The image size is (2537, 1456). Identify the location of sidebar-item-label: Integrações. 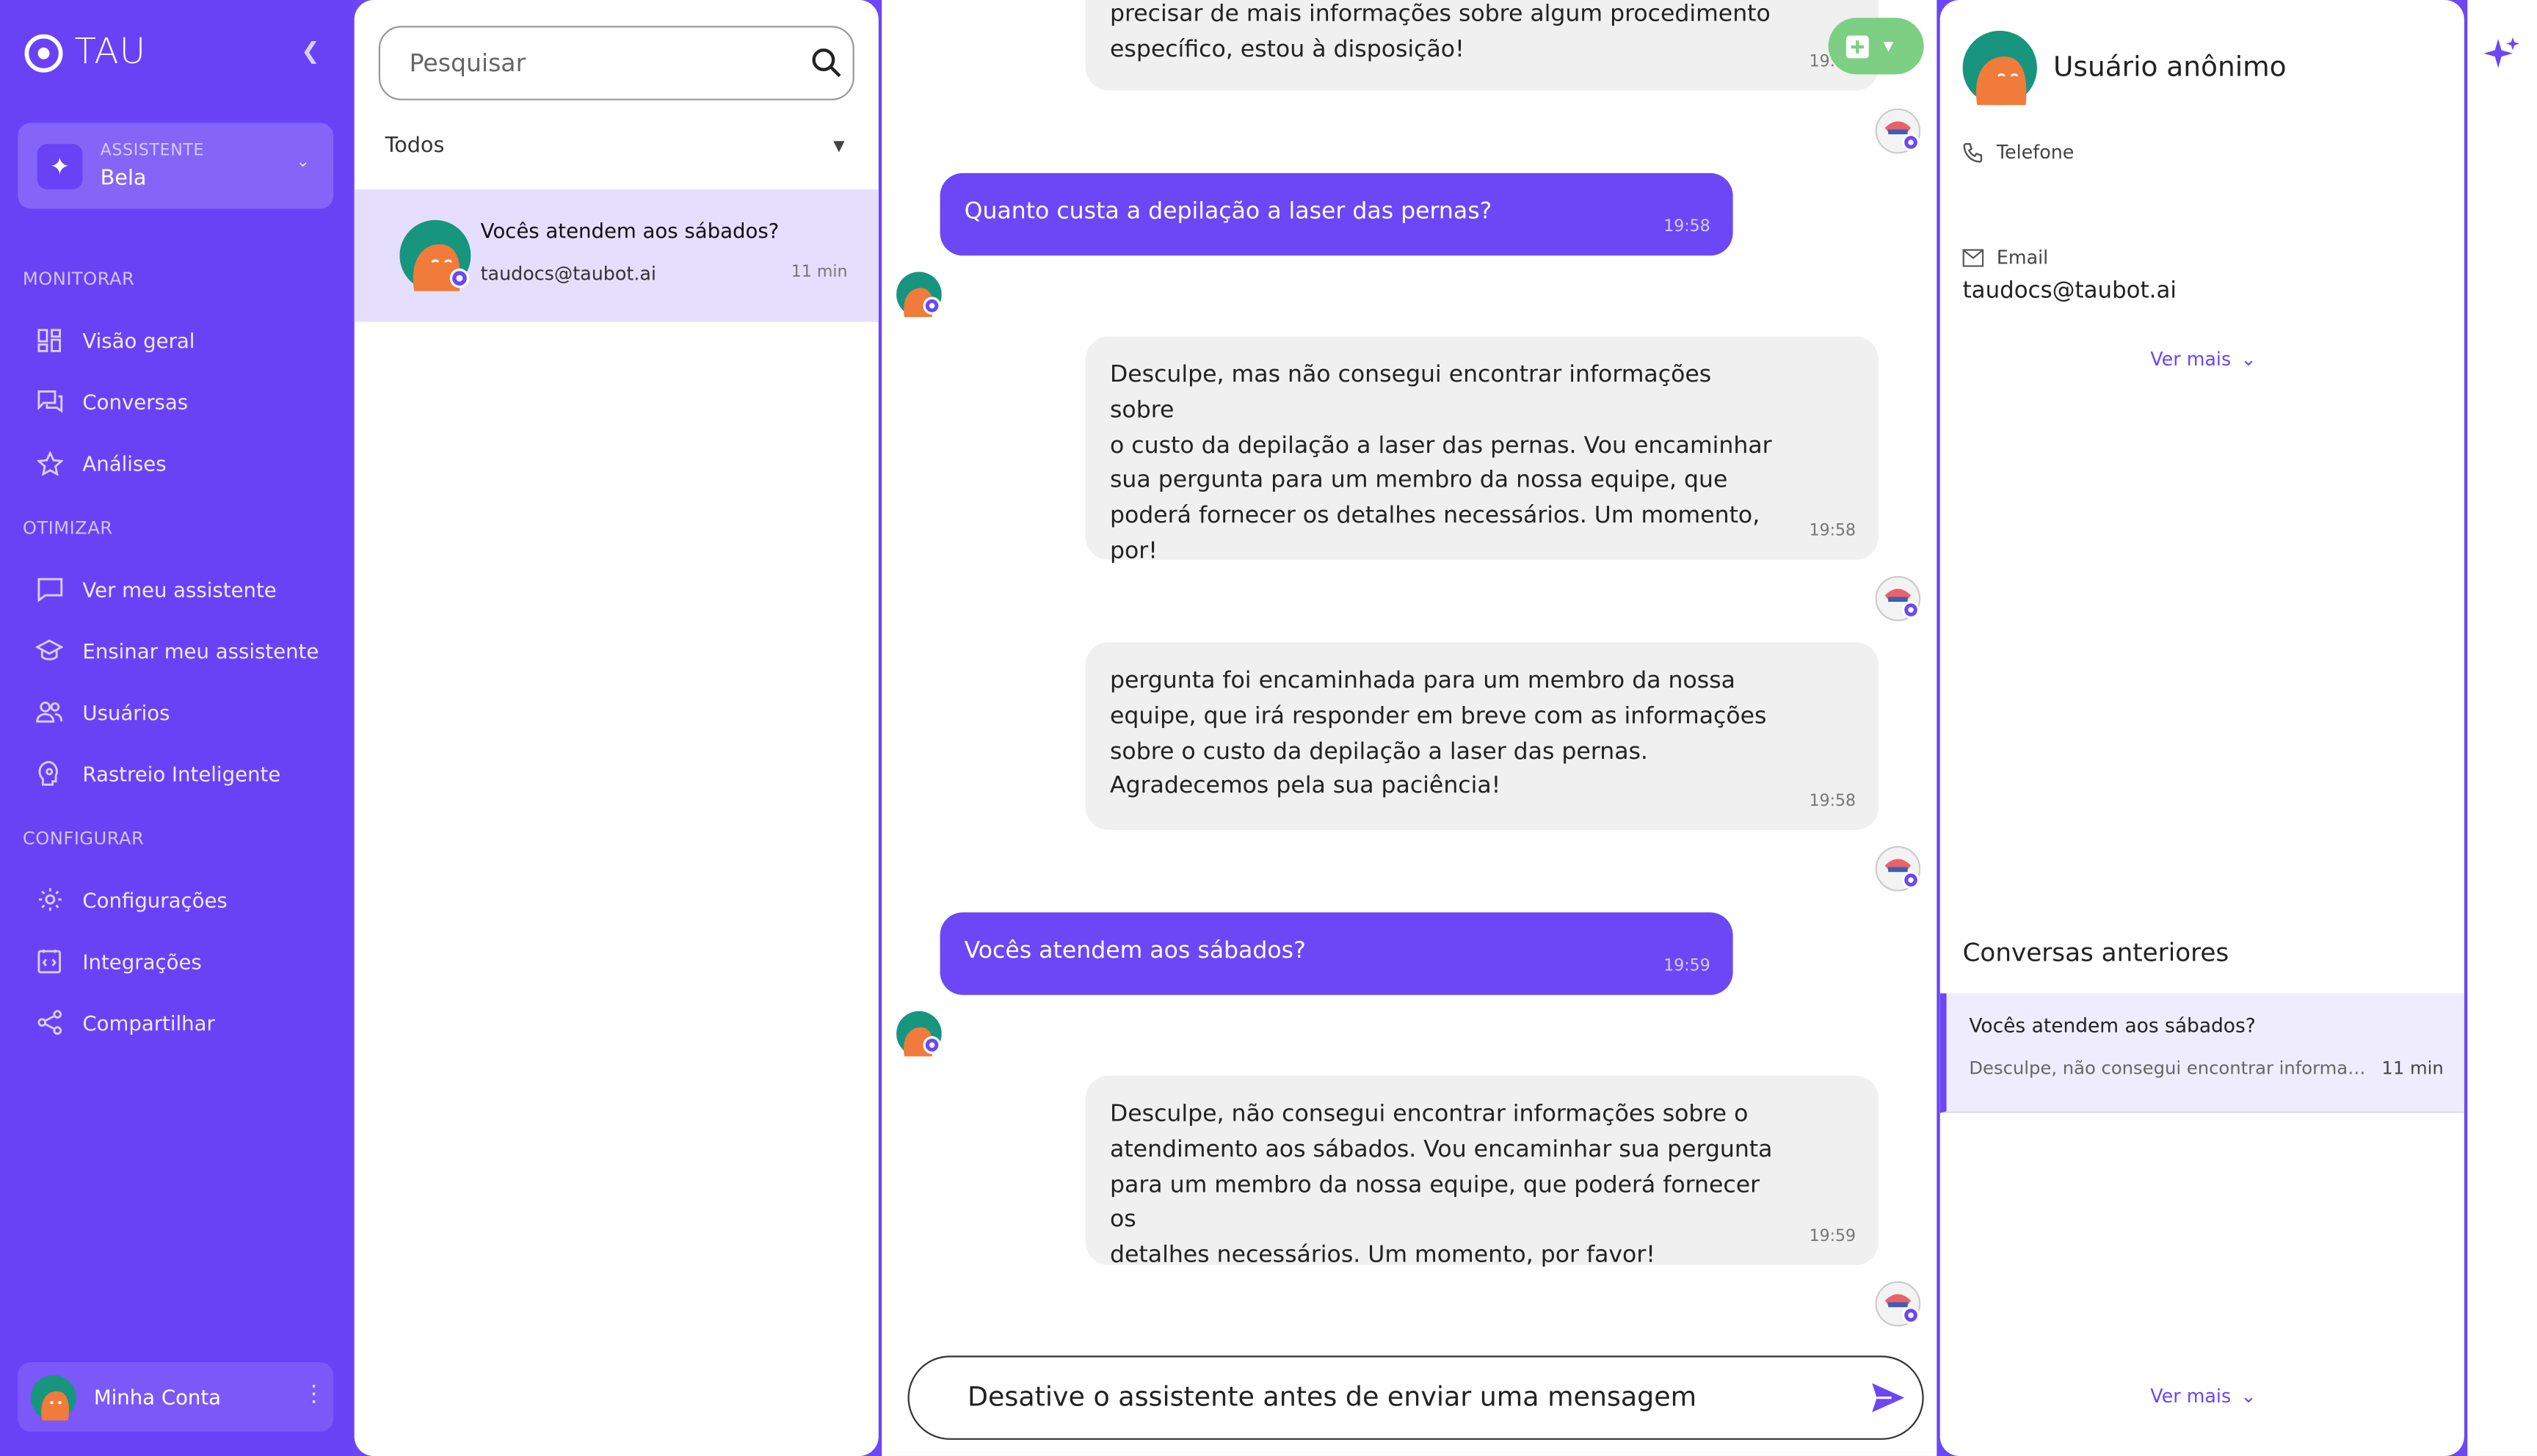
(142, 960).